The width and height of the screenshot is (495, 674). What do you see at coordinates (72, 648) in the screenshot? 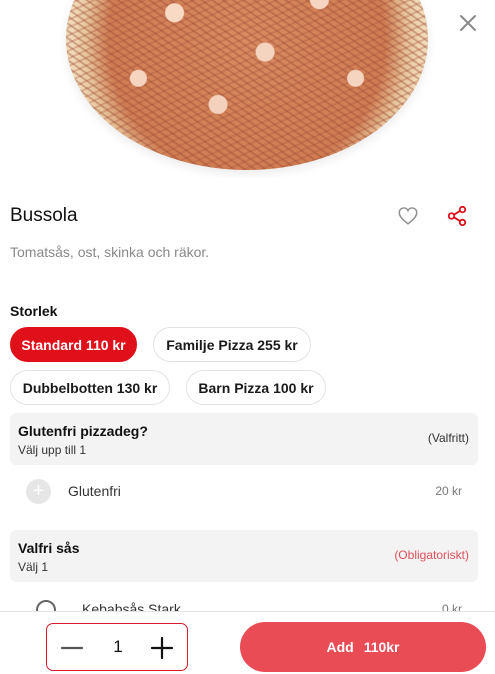
I see `minus-icon` at bounding box center [72, 648].